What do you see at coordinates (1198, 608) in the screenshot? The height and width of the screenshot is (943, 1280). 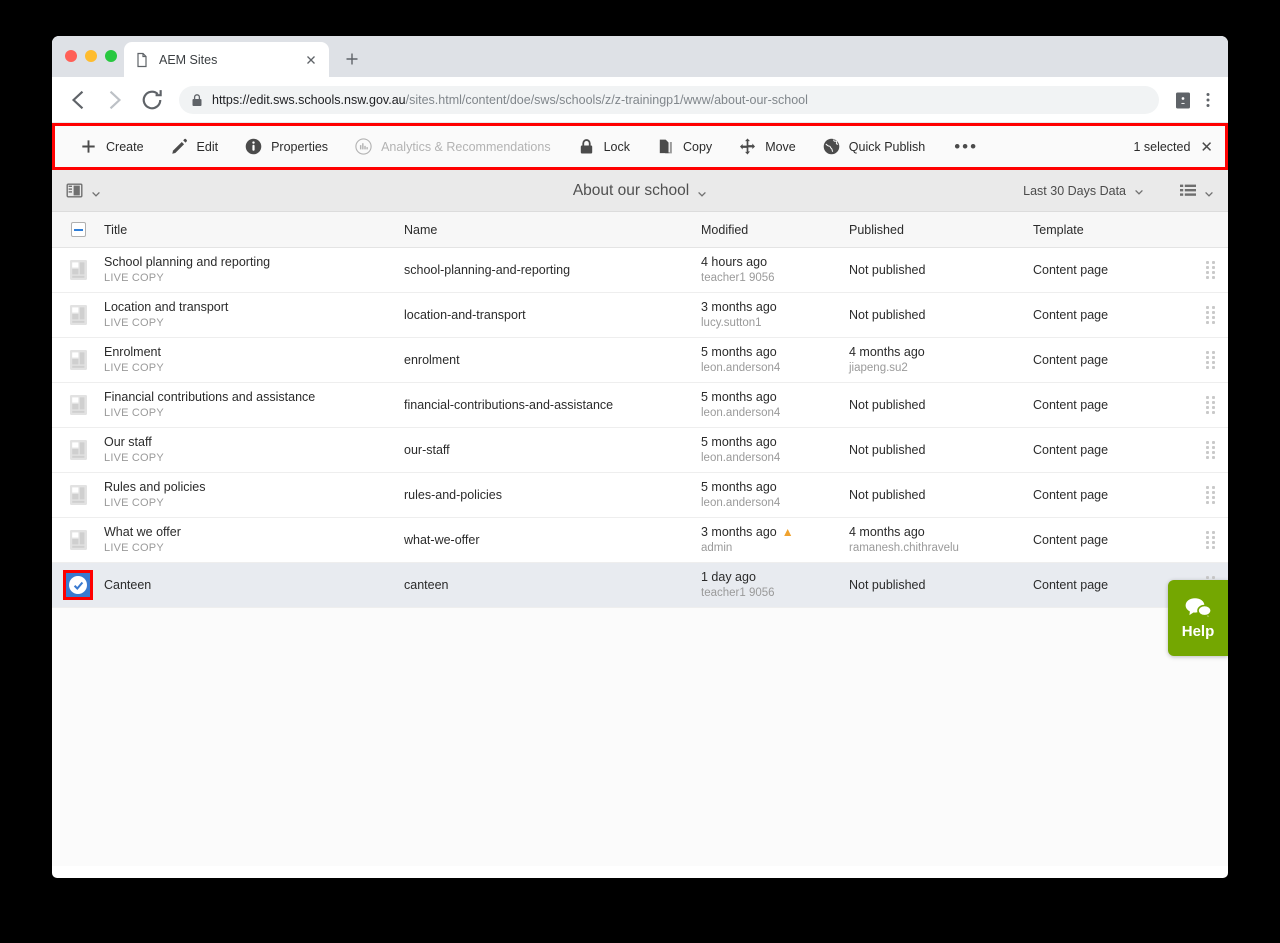 I see `chat-bubbles-icon` at bounding box center [1198, 608].